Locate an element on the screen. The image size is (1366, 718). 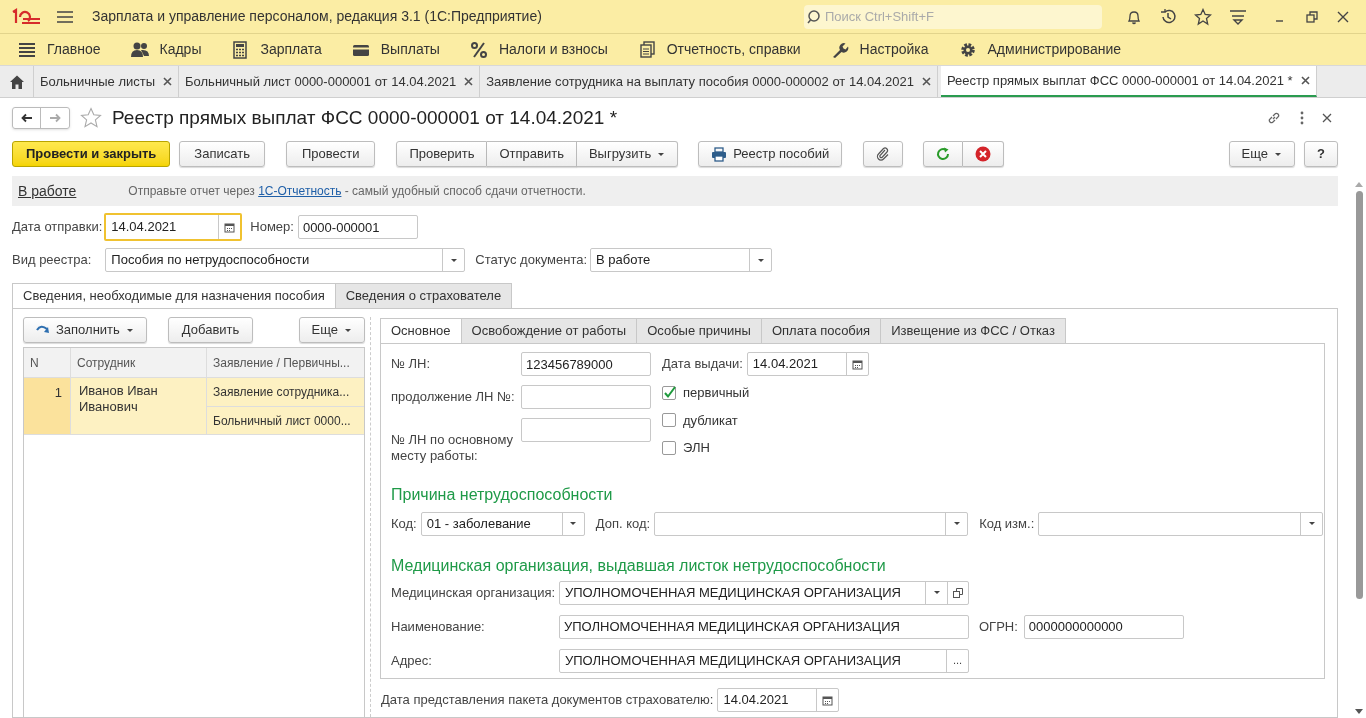
form-tab: Освобождение от работы is located at coordinates (549, 331).